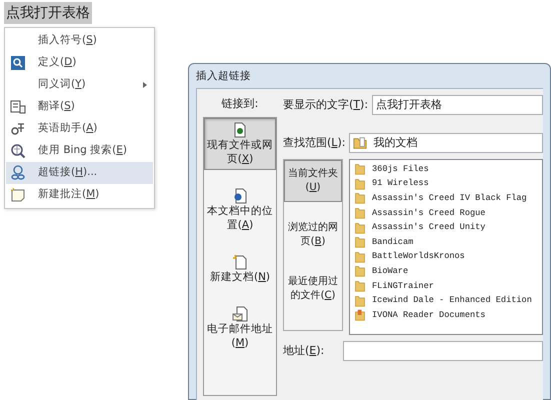 Image resolution: width=551 pixels, height=400 pixels. What do you see at coordinates (79, 63) in the screenshot?
I see `menu-item: 定义(D)` at bounding box center [79, 63].